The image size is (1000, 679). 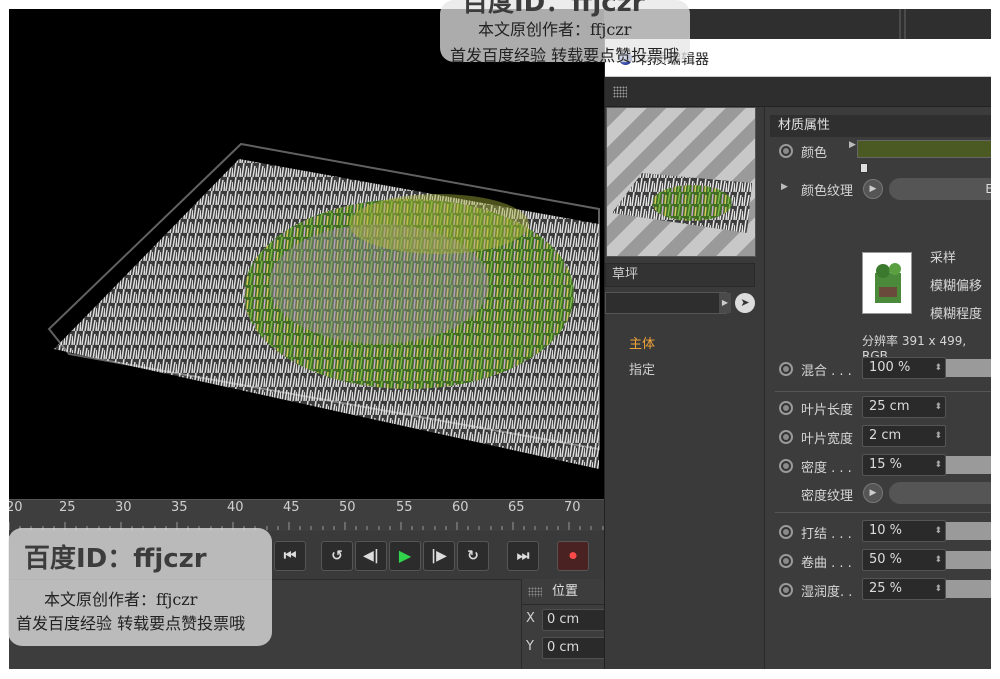 I want to click on curl-field: 50 % ⬍, so click(x=904, y=560).